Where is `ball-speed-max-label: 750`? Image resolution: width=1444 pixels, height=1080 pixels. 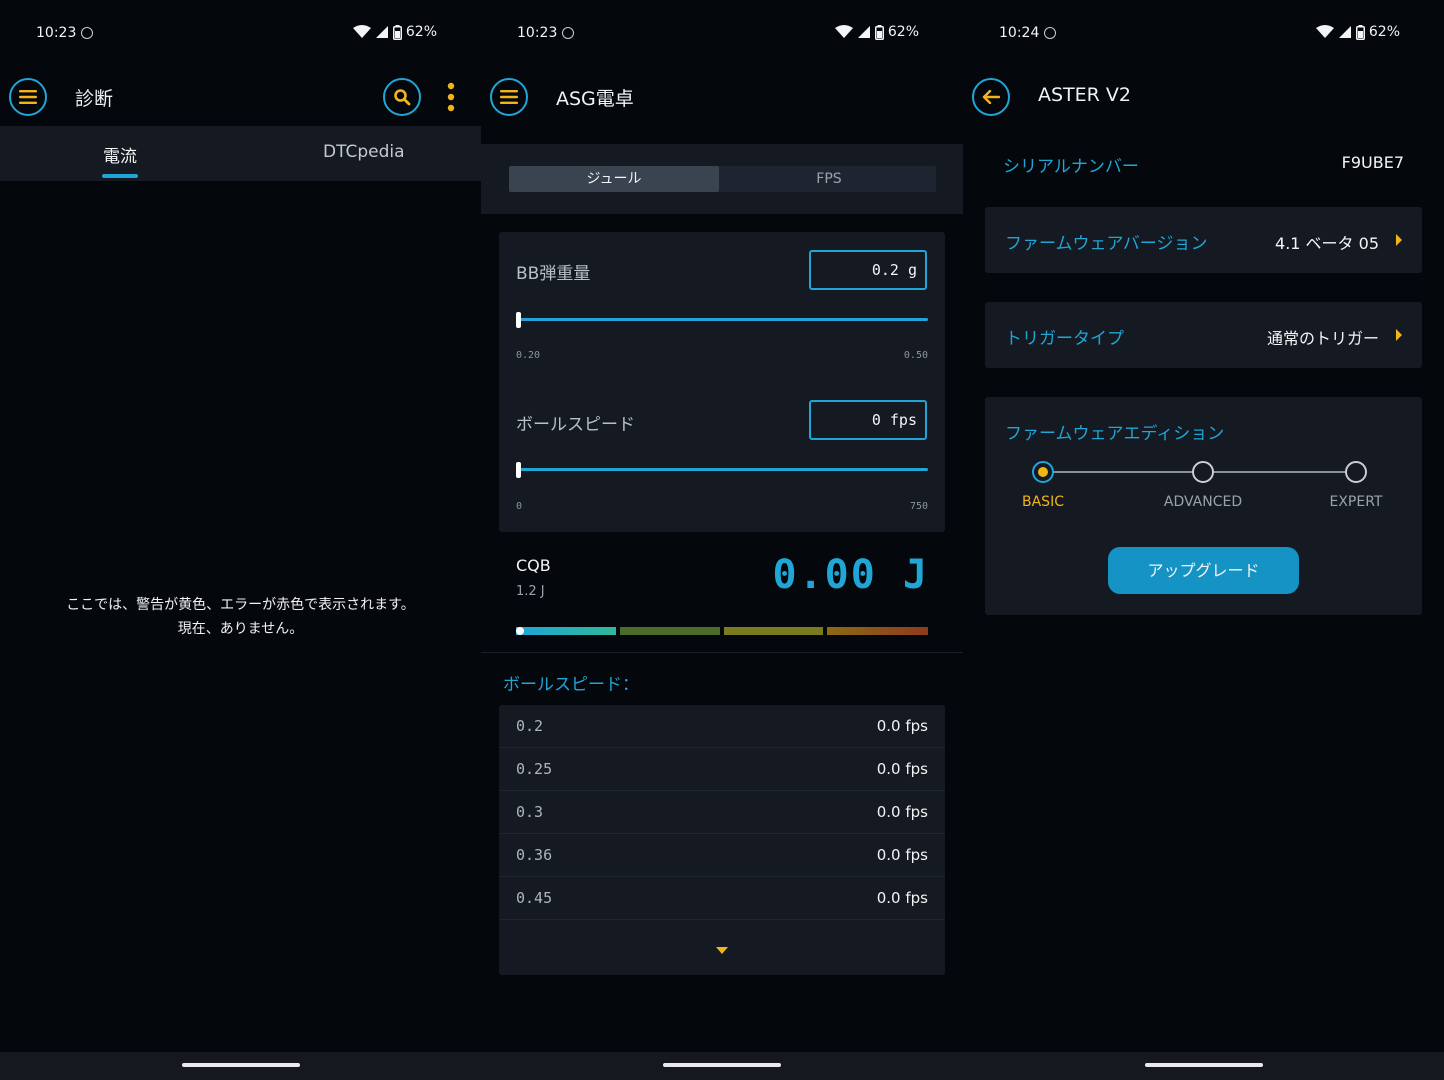 ball-speed-max-label: 750 is located at coordinates (918, 506).